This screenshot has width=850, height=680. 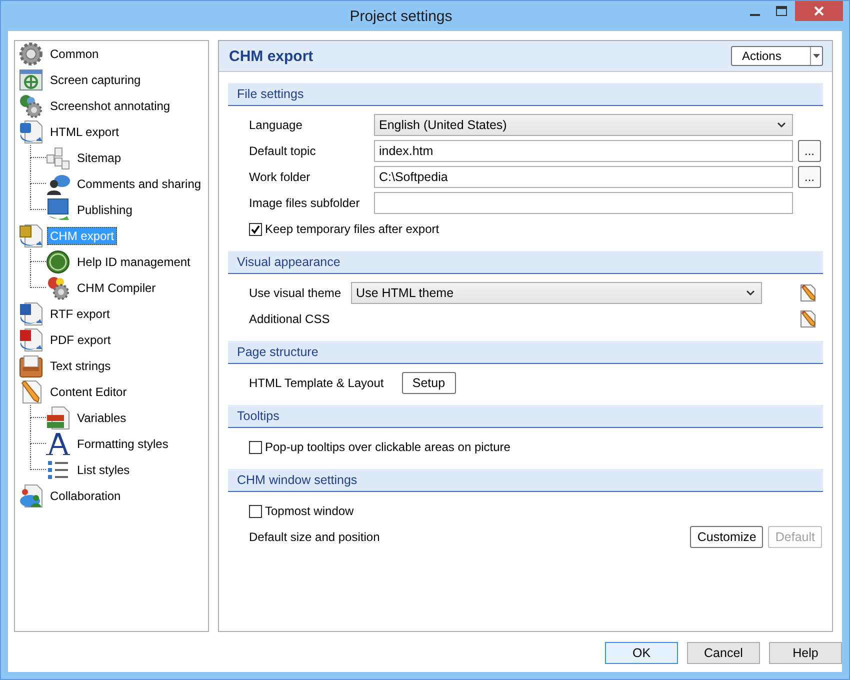 I want to click on font-icon, so click(x=58, y=444).